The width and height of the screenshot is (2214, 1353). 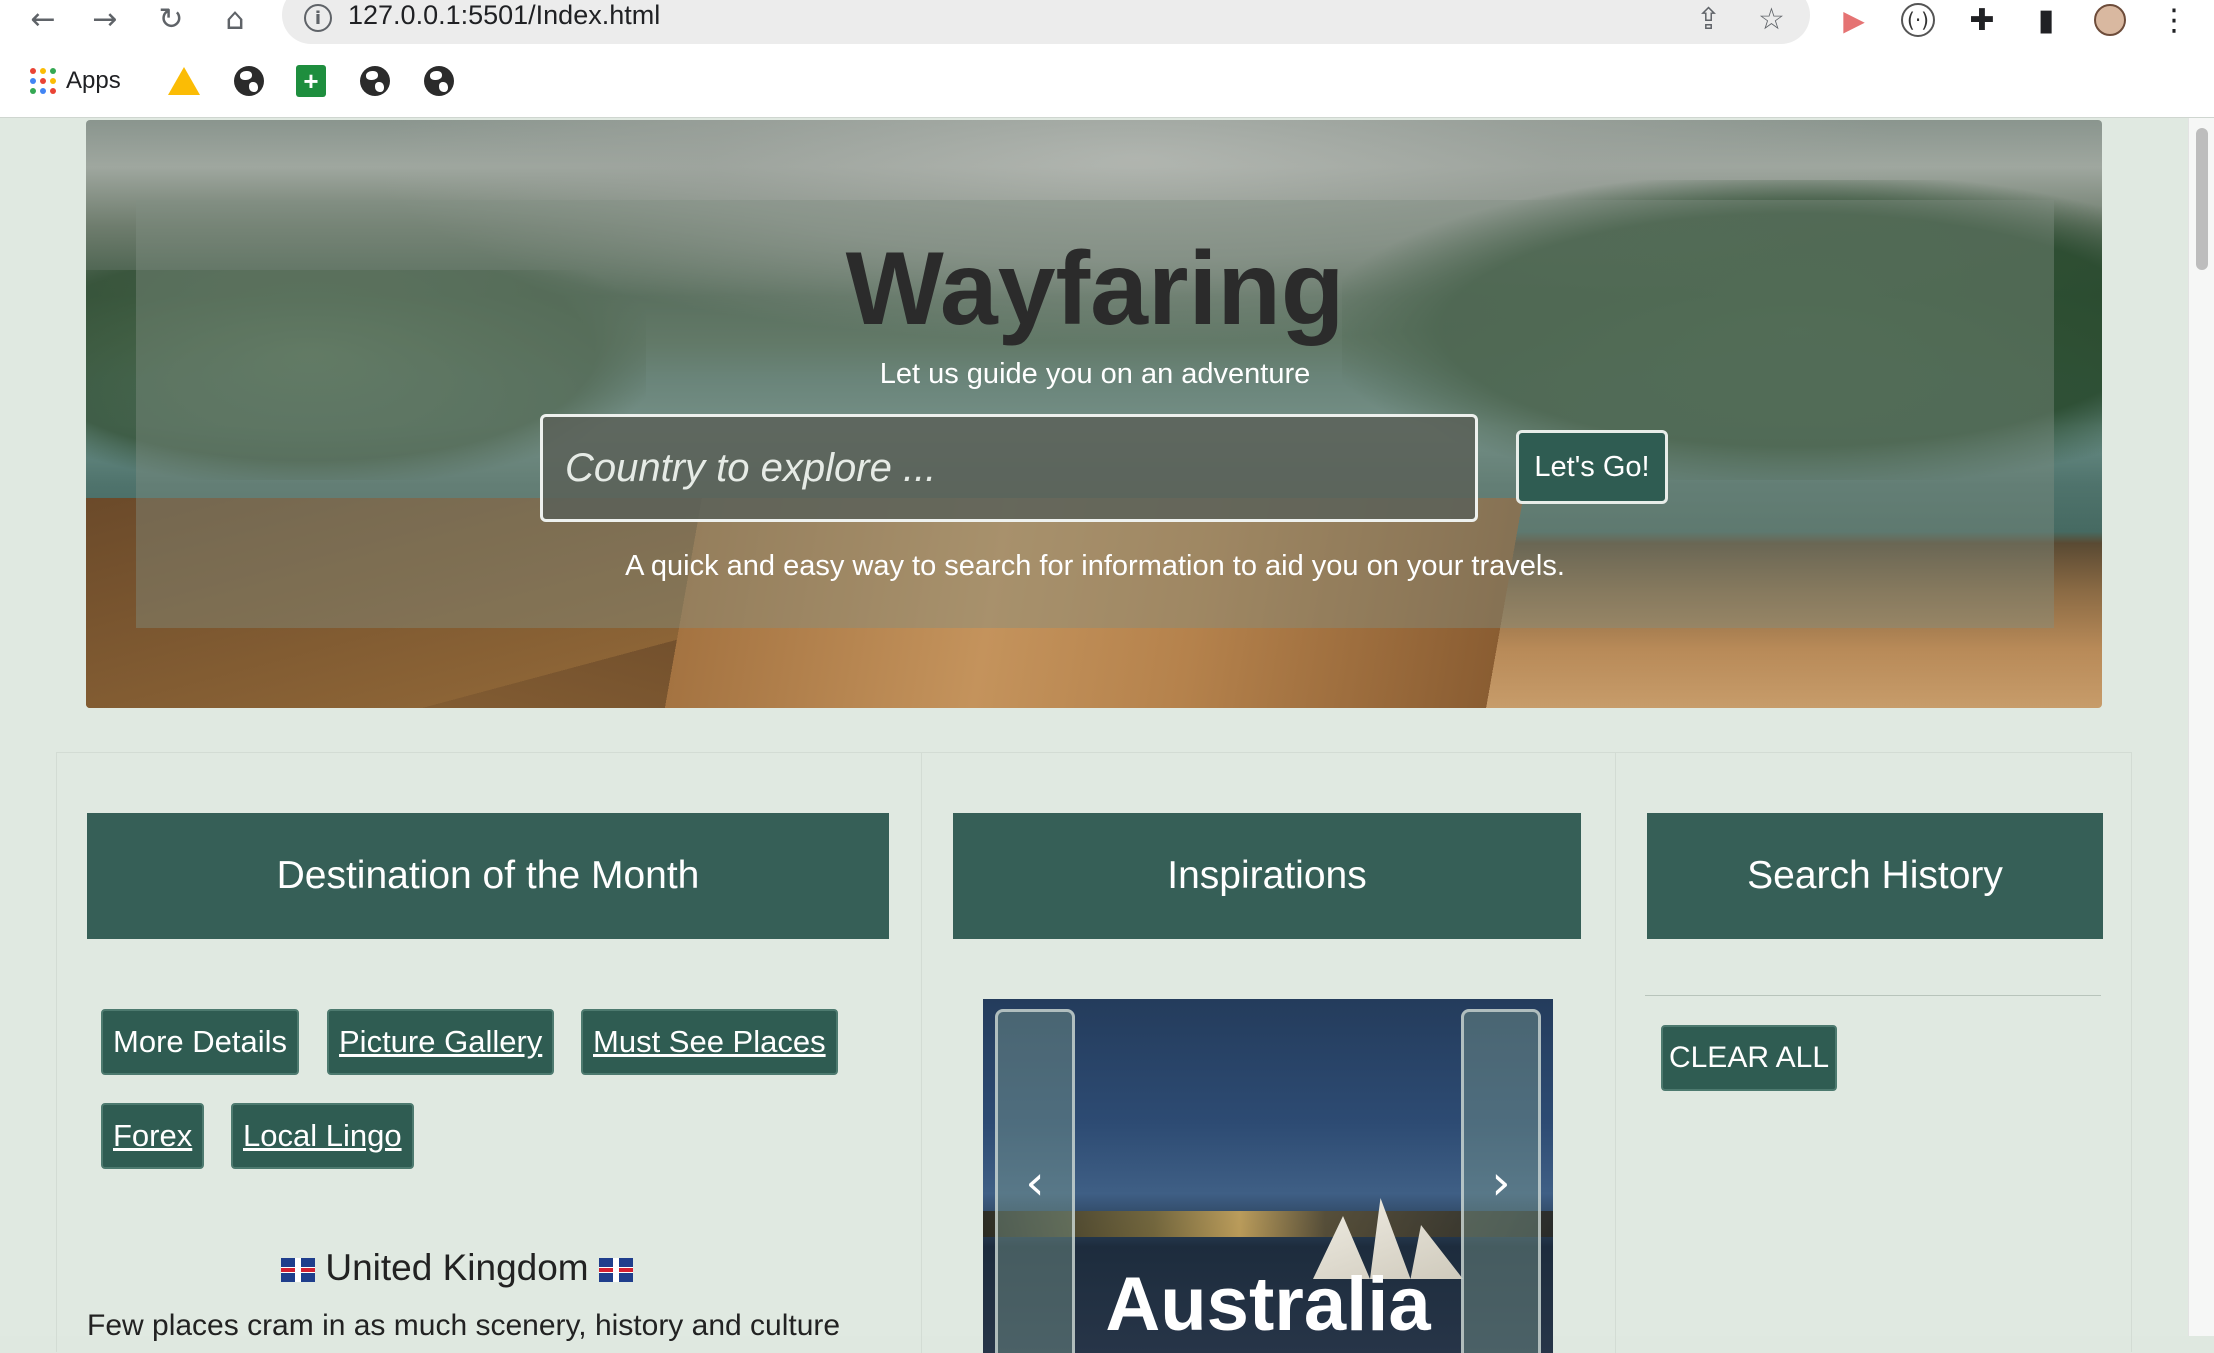 What do you see at coordinates (2174, 20) in the screenshot?
I see `menu-icon: ⋮` at bounding box center [2174, 20].